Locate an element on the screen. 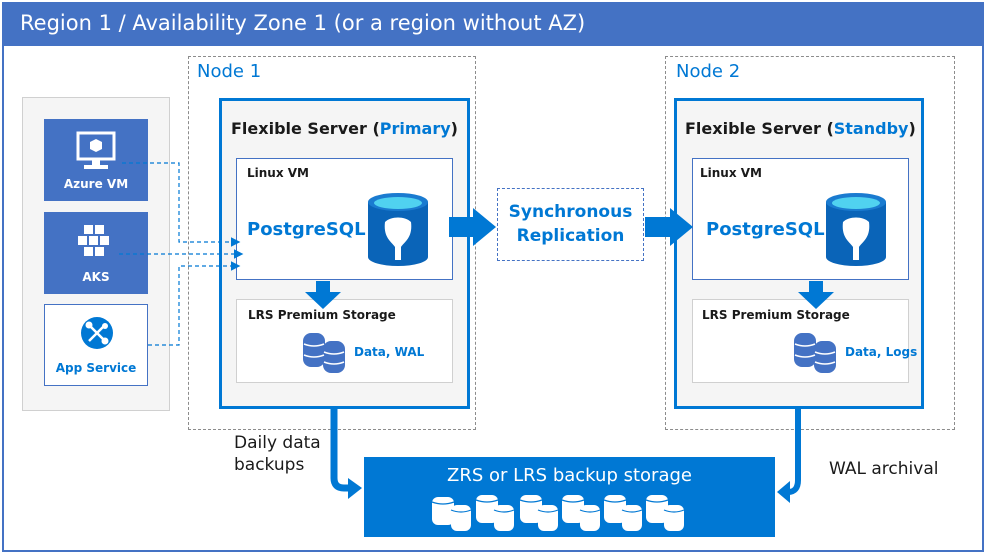  disk-pair is located at coordinates (451, 514).